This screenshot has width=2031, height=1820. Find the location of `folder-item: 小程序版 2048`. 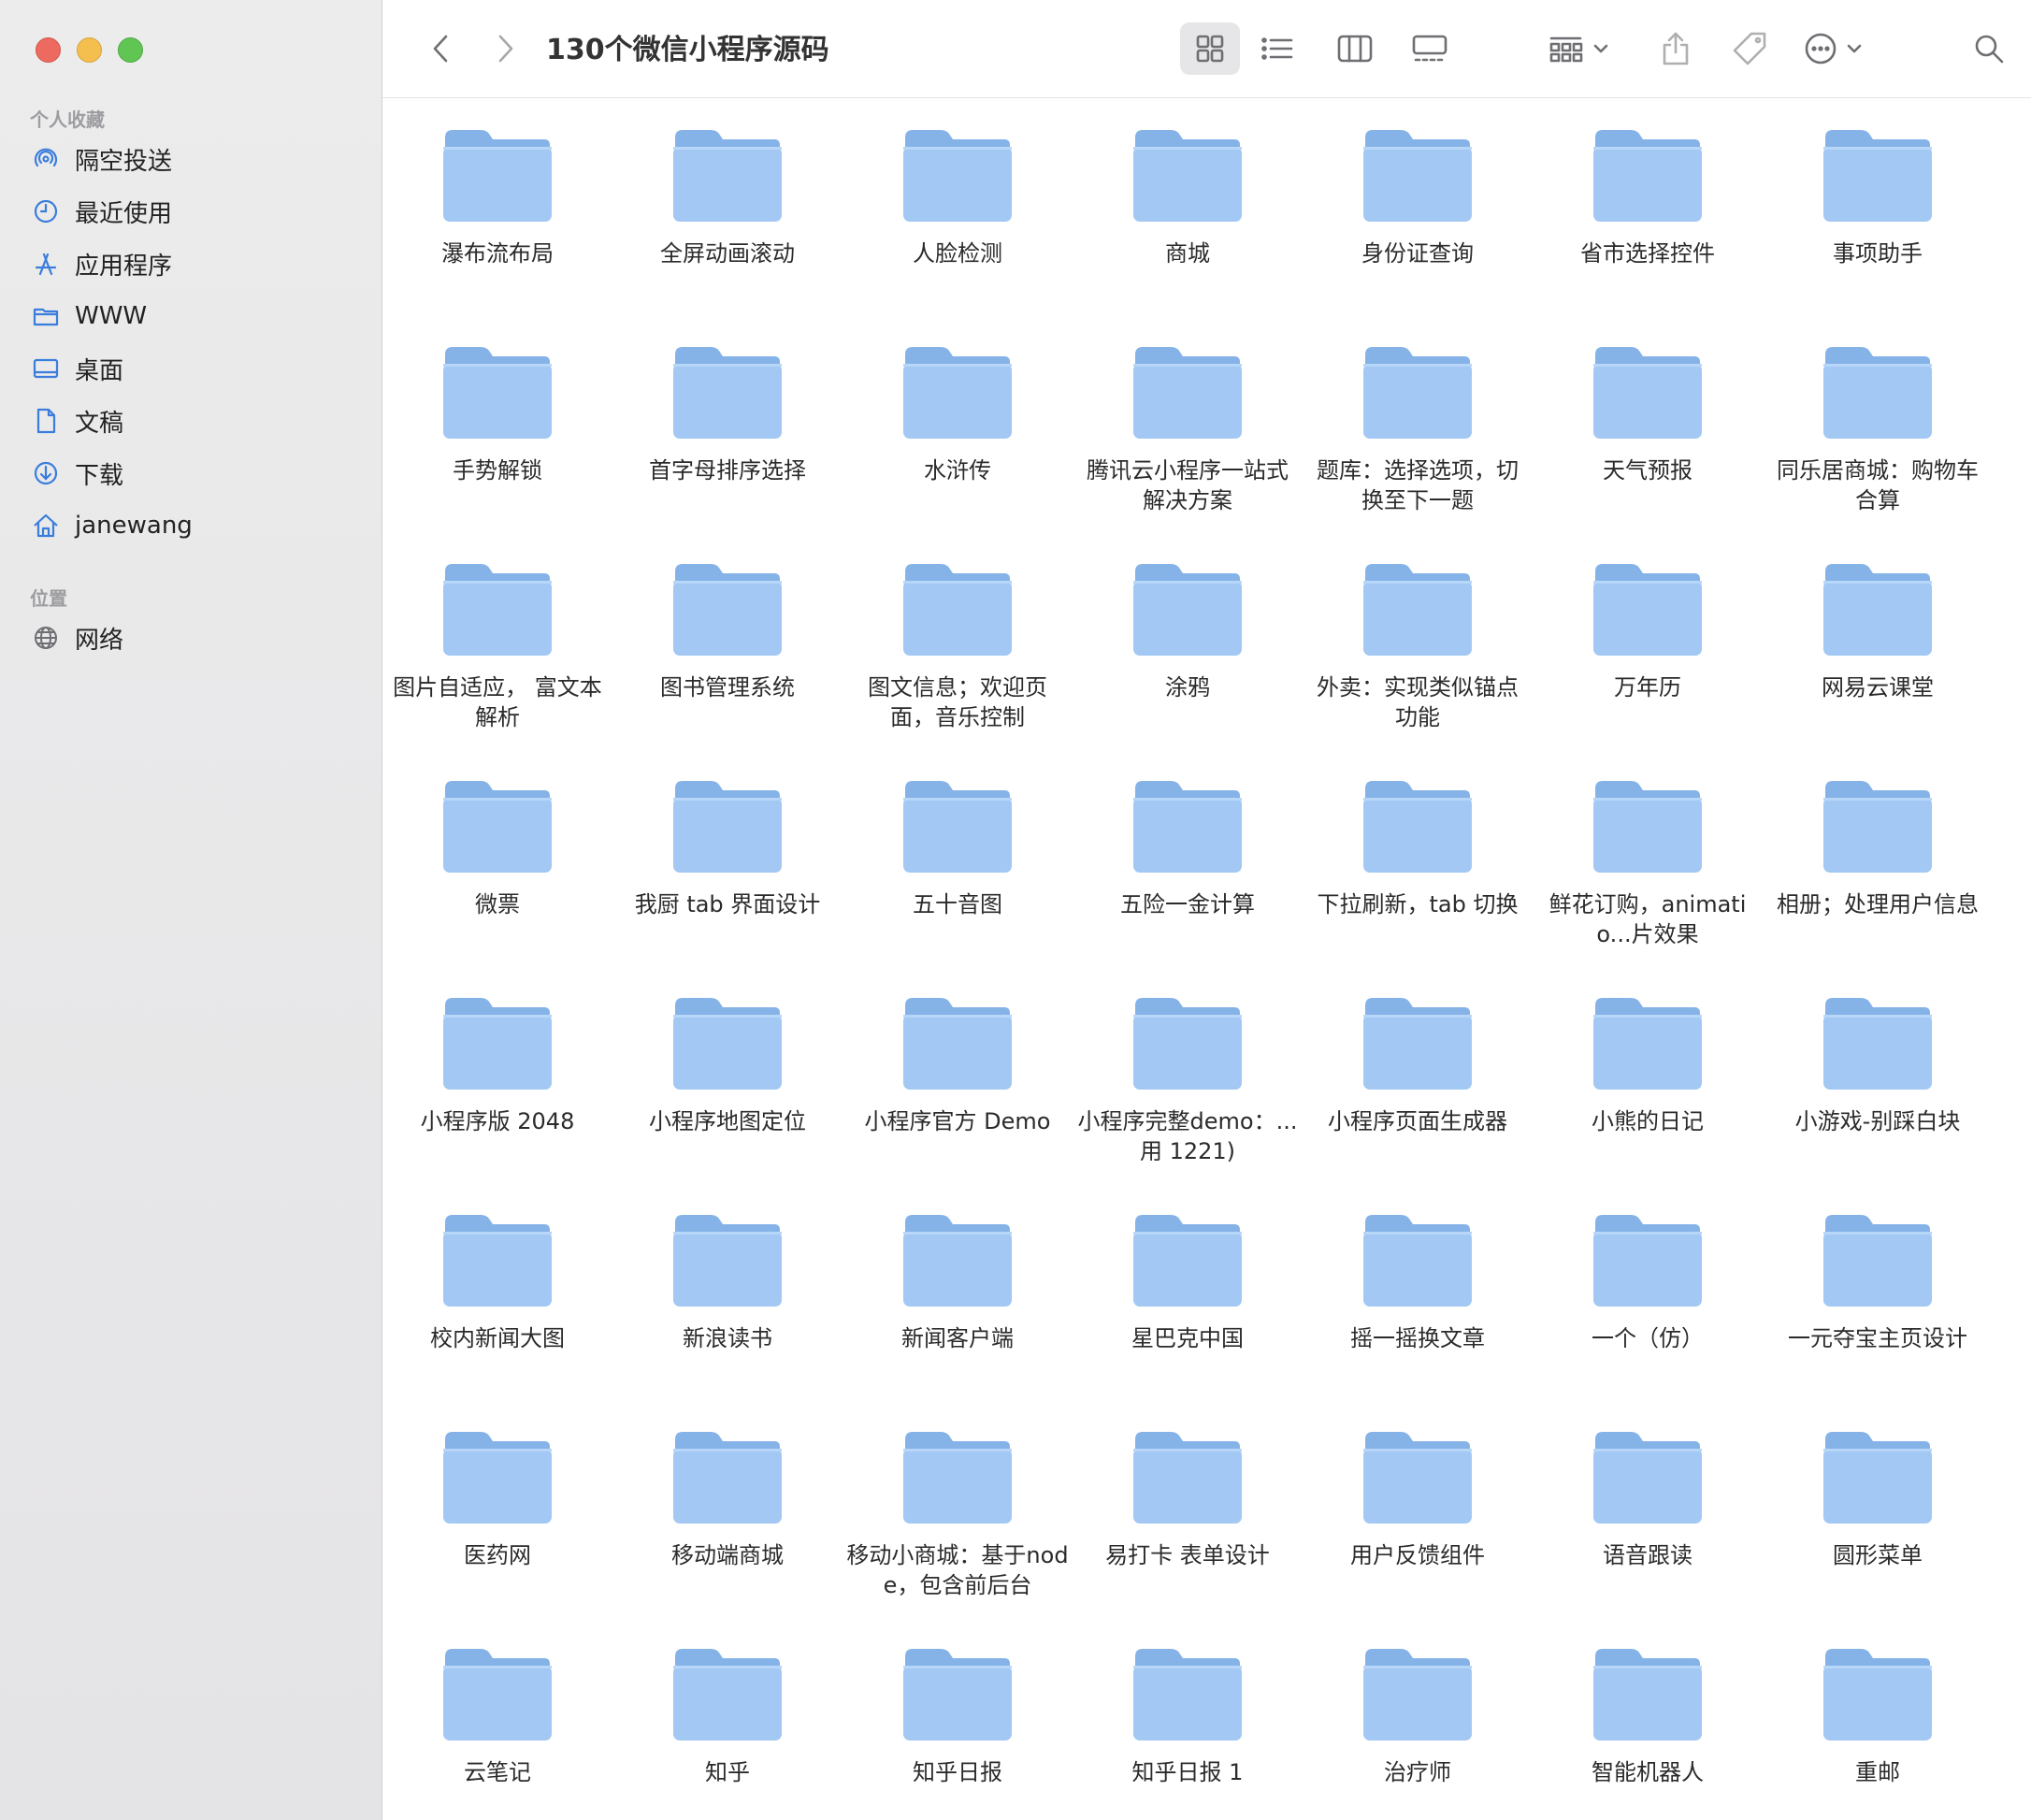

folder-item: 小程序版 2048 is located at coordinates (497, 1051).